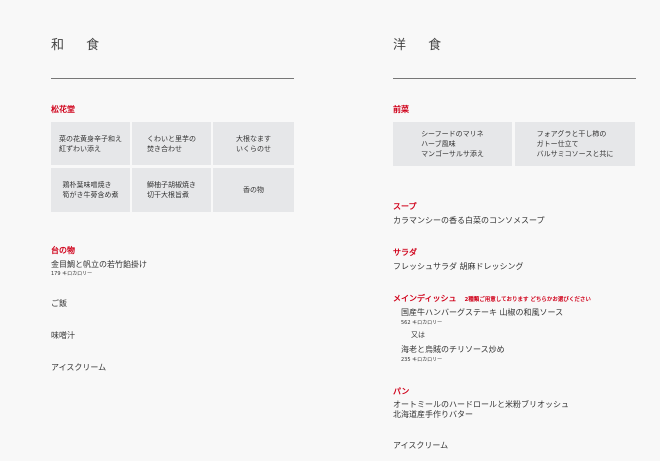 Image resolution: width=660 pixels, height=461 pixels. I want to click on section-zensai: 前菜, so click(401, 109).